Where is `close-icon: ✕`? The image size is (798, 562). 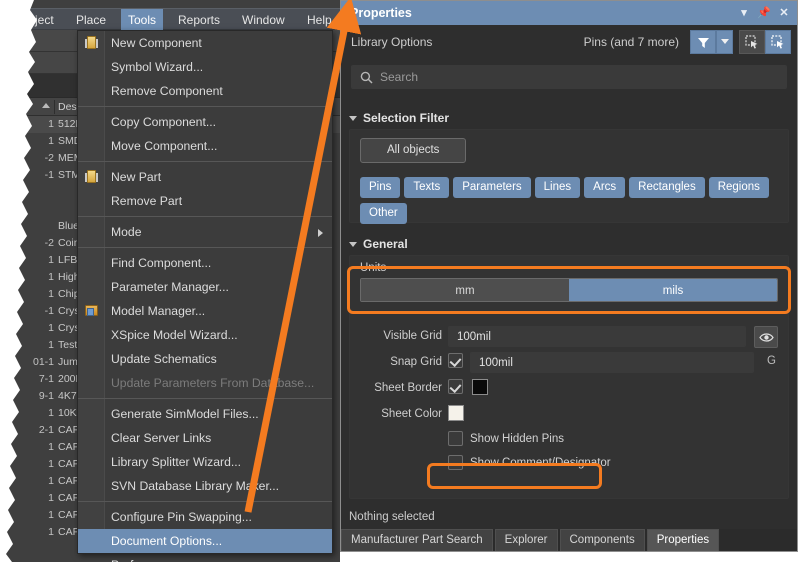 close-icon: ✕ is located at coordinates (784, 13).